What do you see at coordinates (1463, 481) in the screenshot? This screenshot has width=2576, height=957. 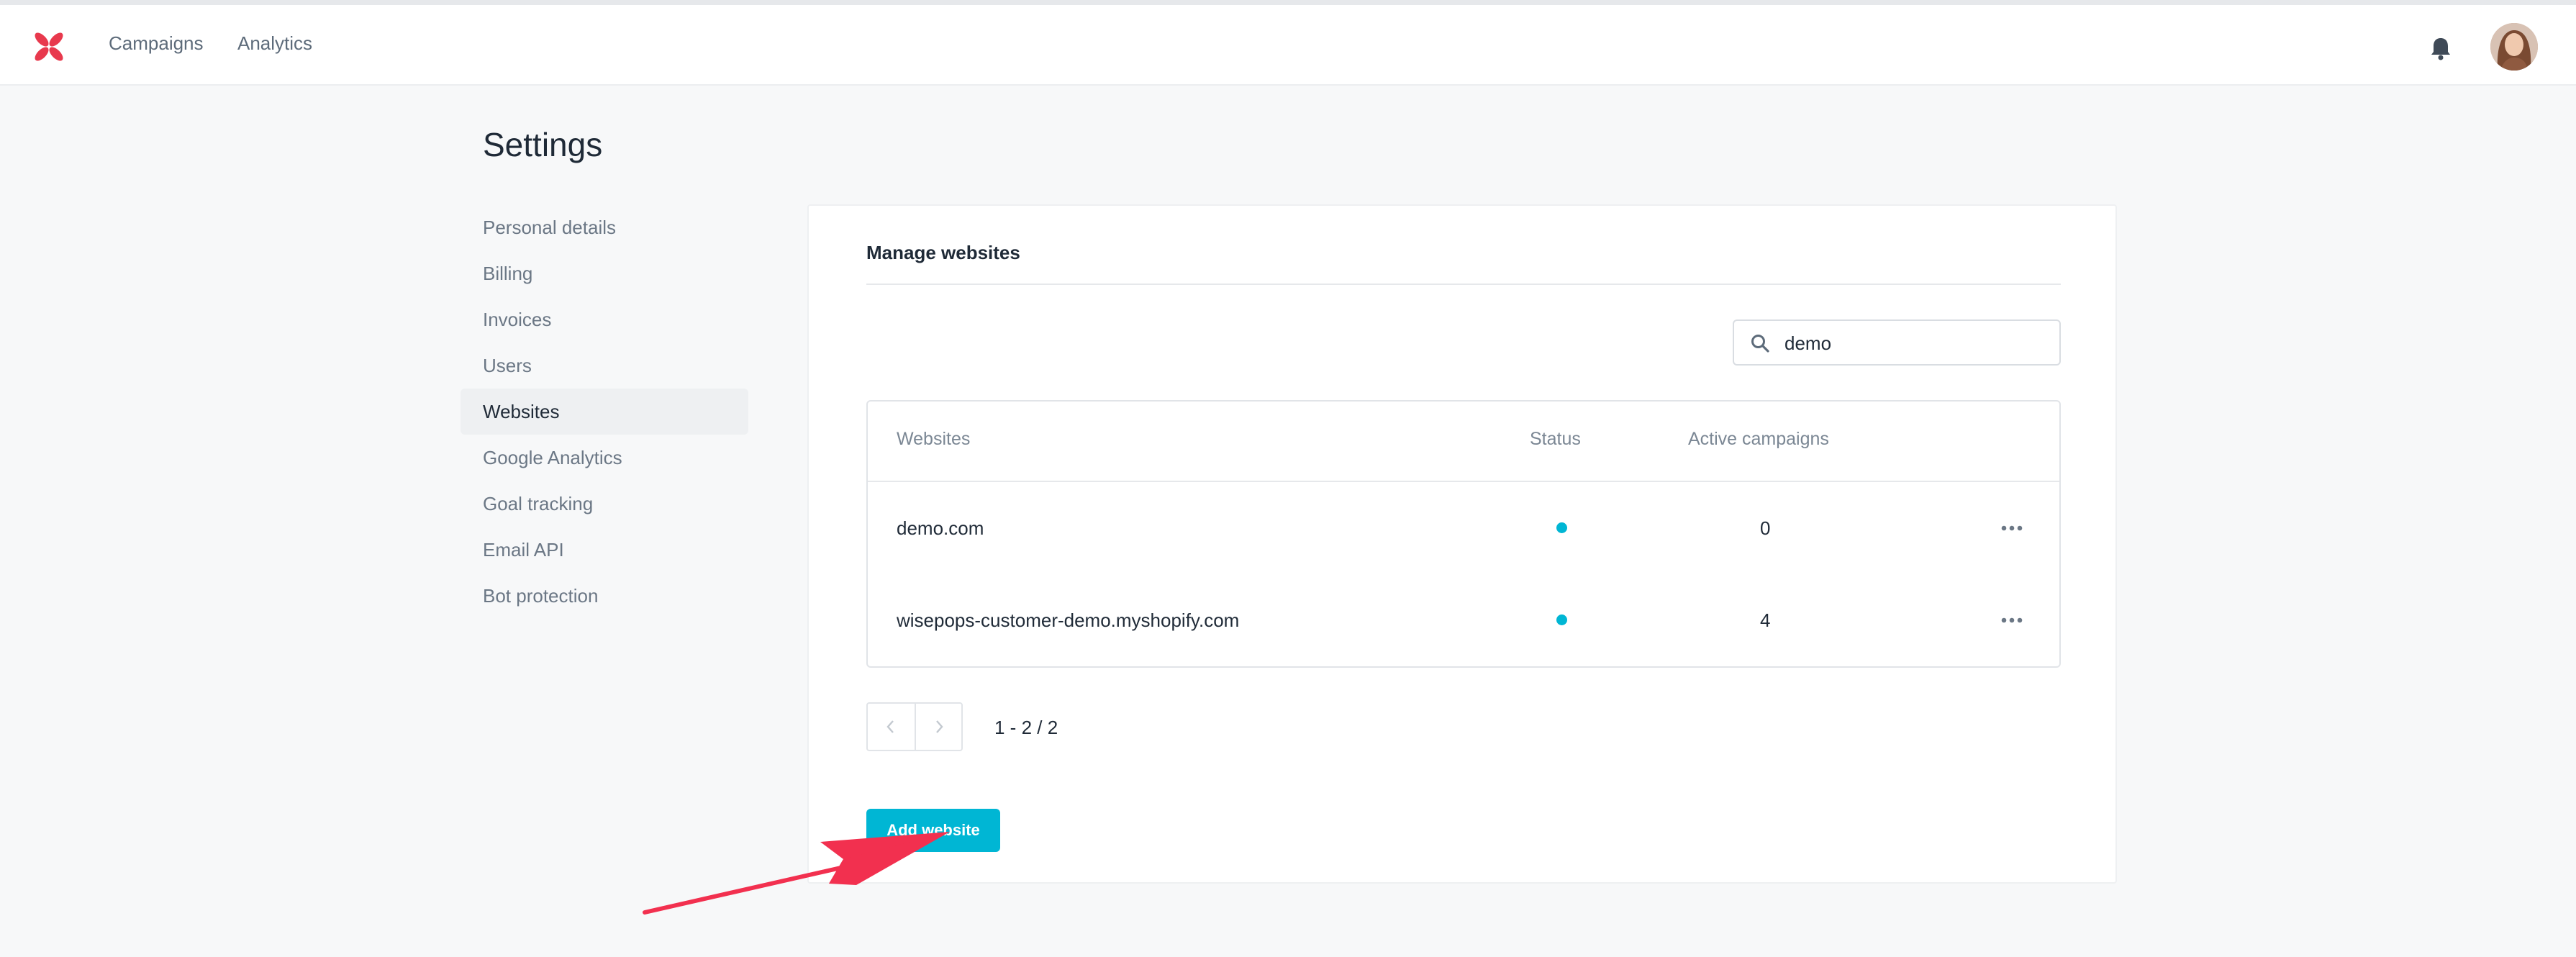 I see `table-header-divider` at bounding box center [1463, 481].